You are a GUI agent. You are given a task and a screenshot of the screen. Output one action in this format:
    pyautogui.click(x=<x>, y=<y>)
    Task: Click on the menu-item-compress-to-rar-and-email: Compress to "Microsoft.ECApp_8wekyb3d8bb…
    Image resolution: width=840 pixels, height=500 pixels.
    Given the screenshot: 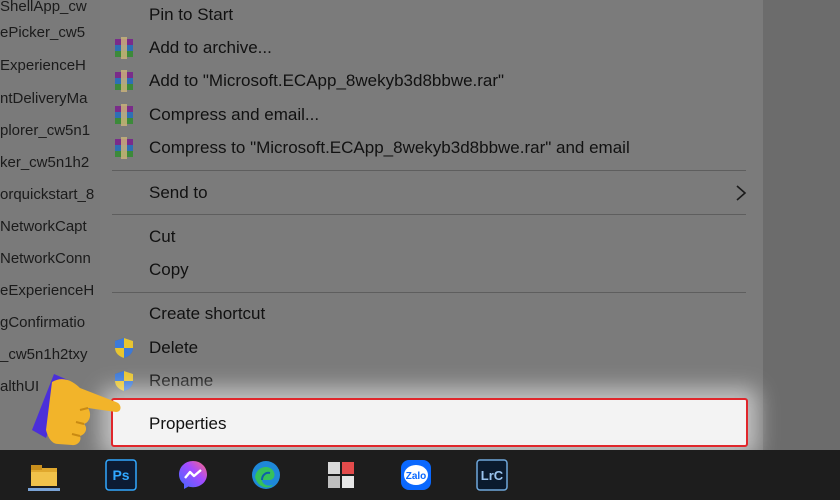 What is the action you would take?
    pyautogui.click(x=431, y=148)
    